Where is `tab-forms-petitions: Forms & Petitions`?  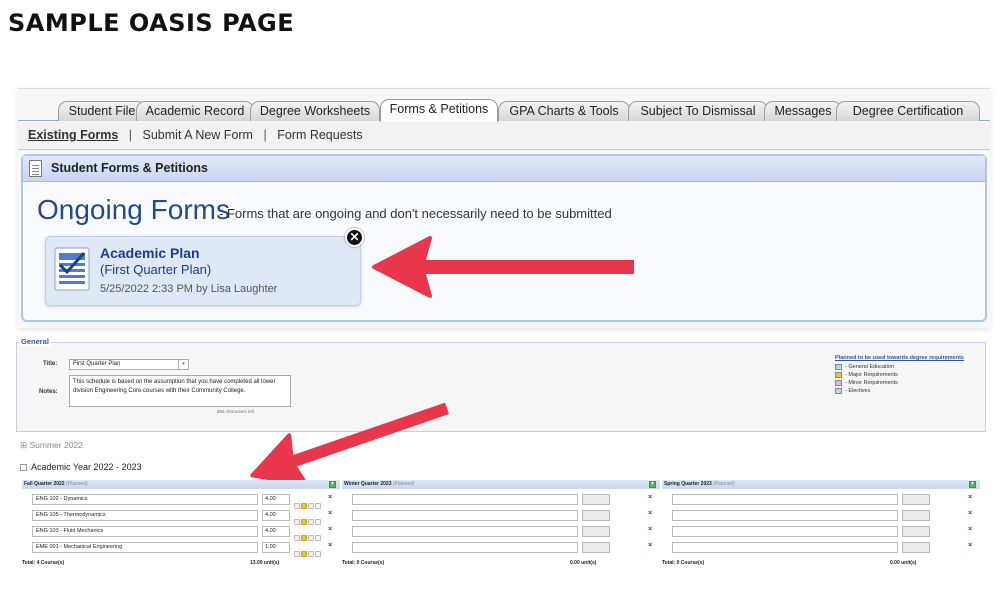 tab-forms-petitions: Forms & Petitions is located at coordinates (439, 110).